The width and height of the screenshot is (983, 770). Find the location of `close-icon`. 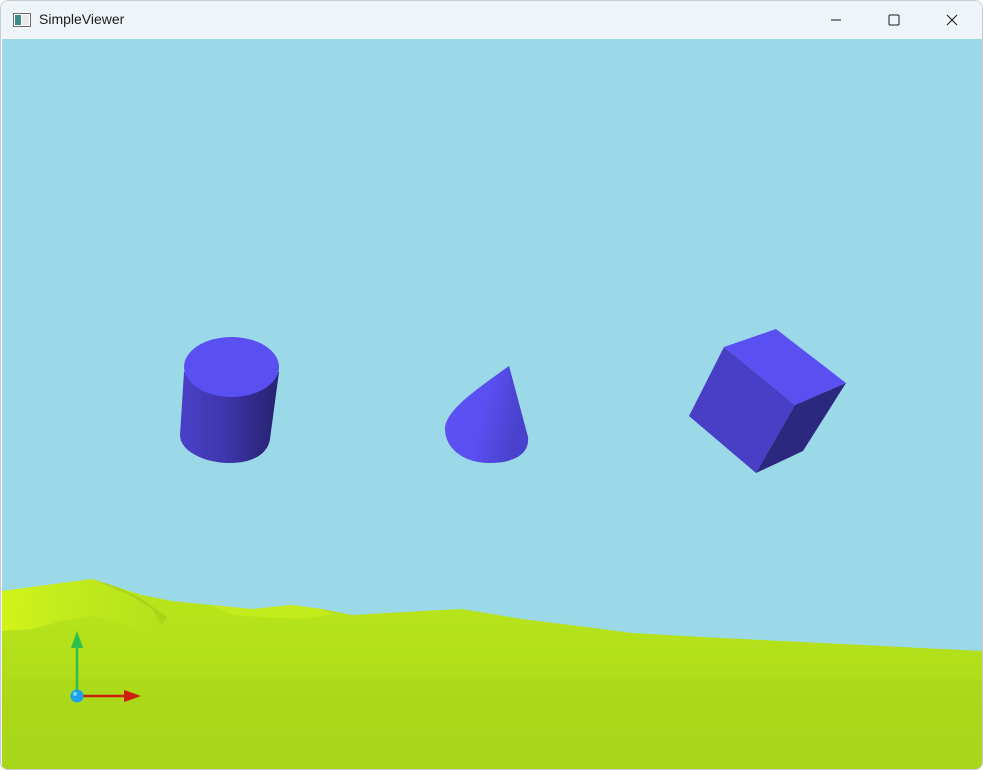

close-icon is located at coordinates (952, 20).